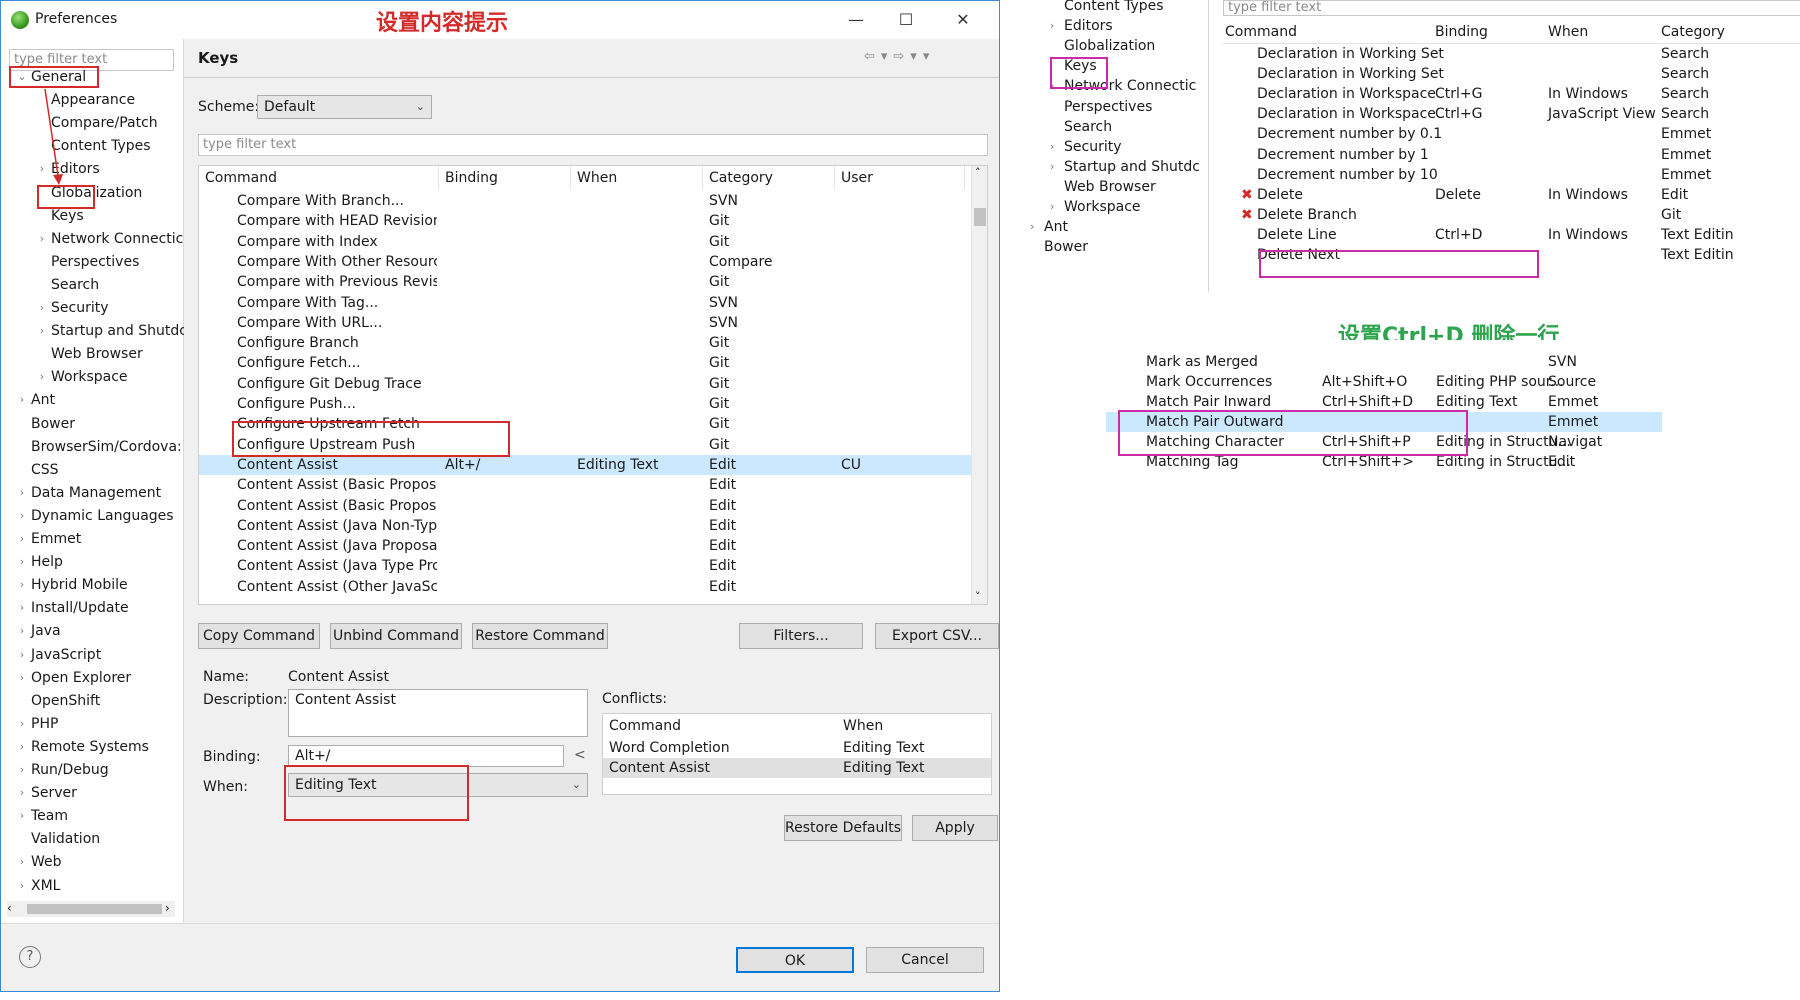 The image size is (1800, 1000). What do you see at coordinates (106, 447) in the screenshot?
I see `tree-item-browsersim-cordova-: BrowserSim/Cordova:` at bounding box center [106, 447].